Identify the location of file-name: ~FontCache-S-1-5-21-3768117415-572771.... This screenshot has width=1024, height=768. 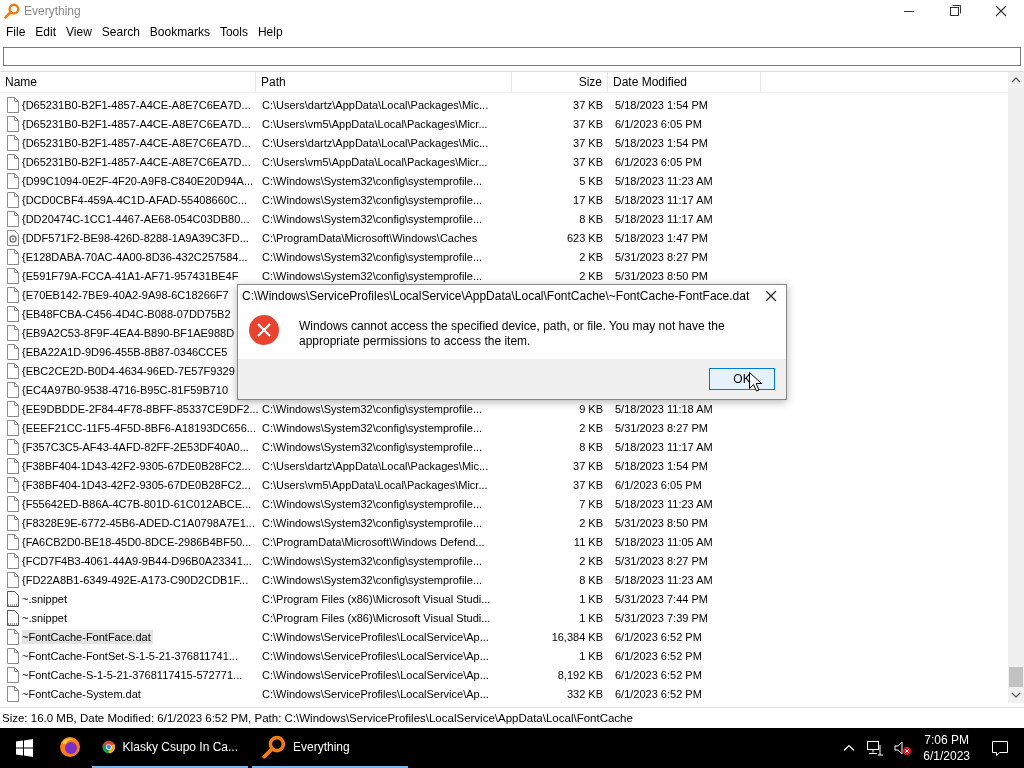
(133, 674).